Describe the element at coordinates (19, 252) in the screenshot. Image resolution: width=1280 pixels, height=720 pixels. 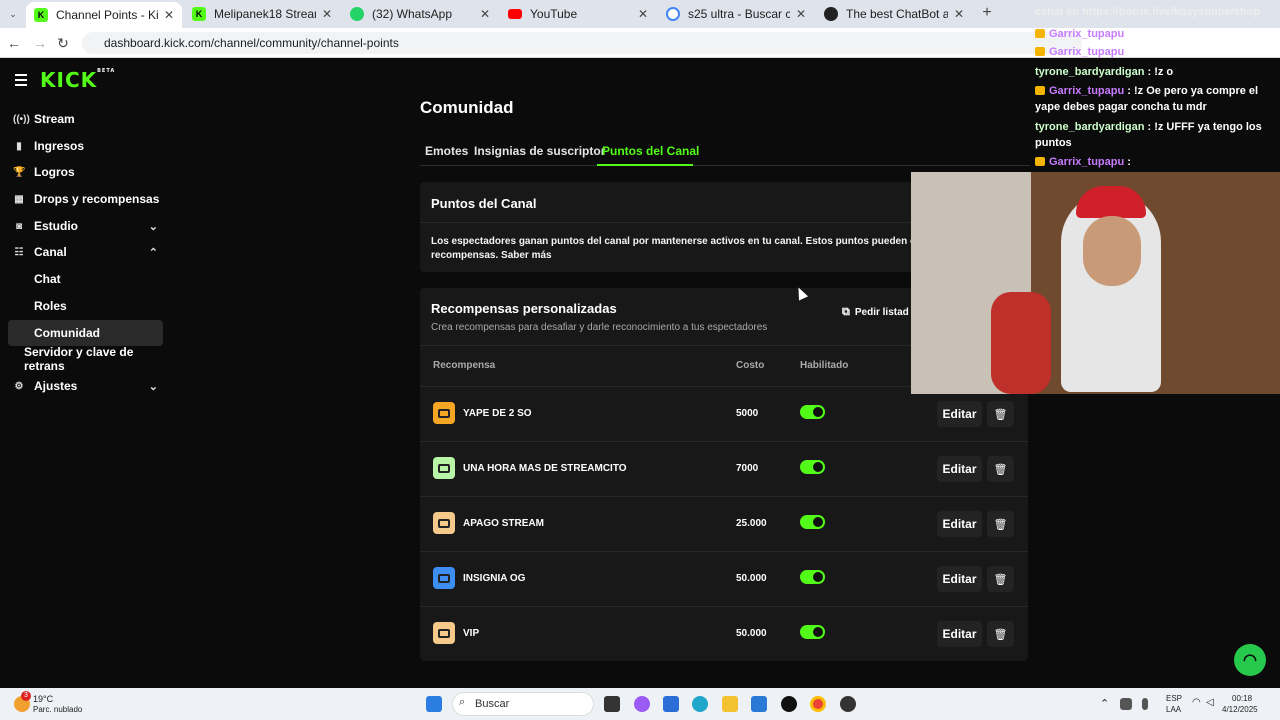
I see `channel-icon: ☷` at that location.